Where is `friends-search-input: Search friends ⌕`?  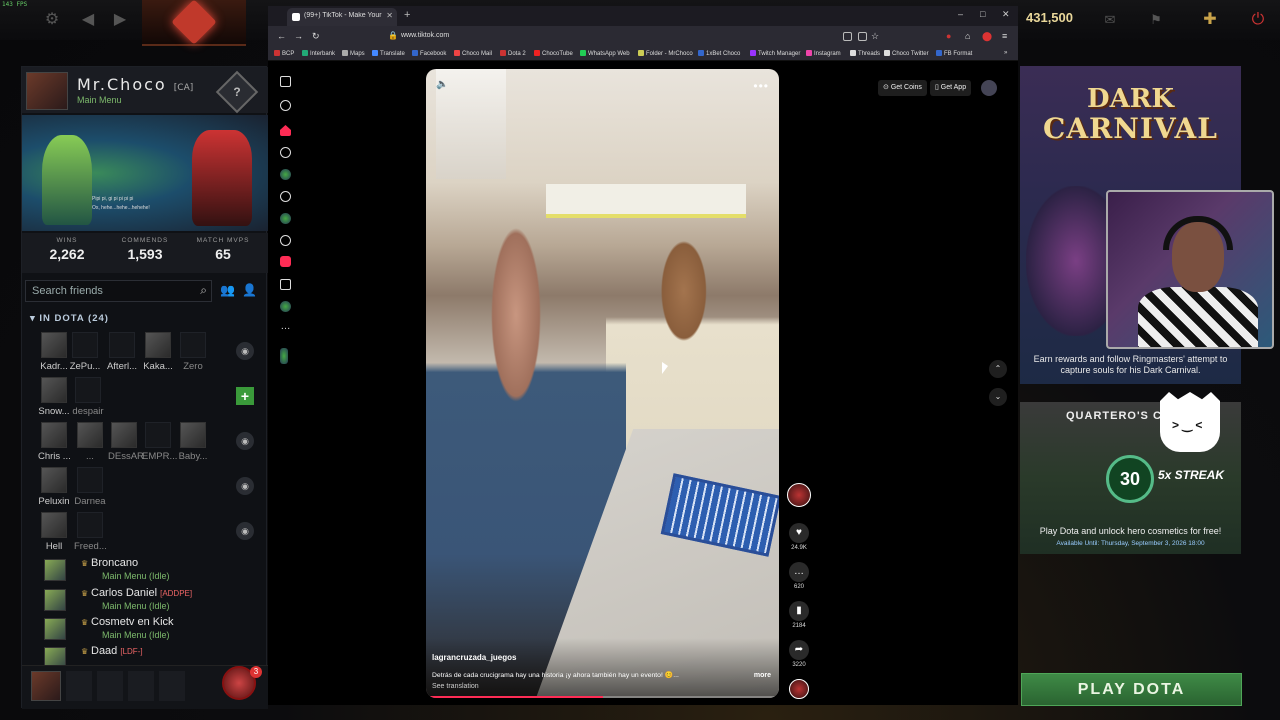
friends-search-input: Search friends ⌕ is located at coordinates (118, 291).